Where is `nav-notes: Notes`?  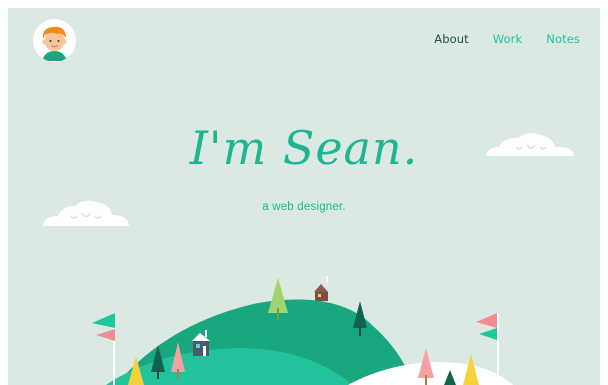 nav-notes: Notes is located at coordinates (563, 39).